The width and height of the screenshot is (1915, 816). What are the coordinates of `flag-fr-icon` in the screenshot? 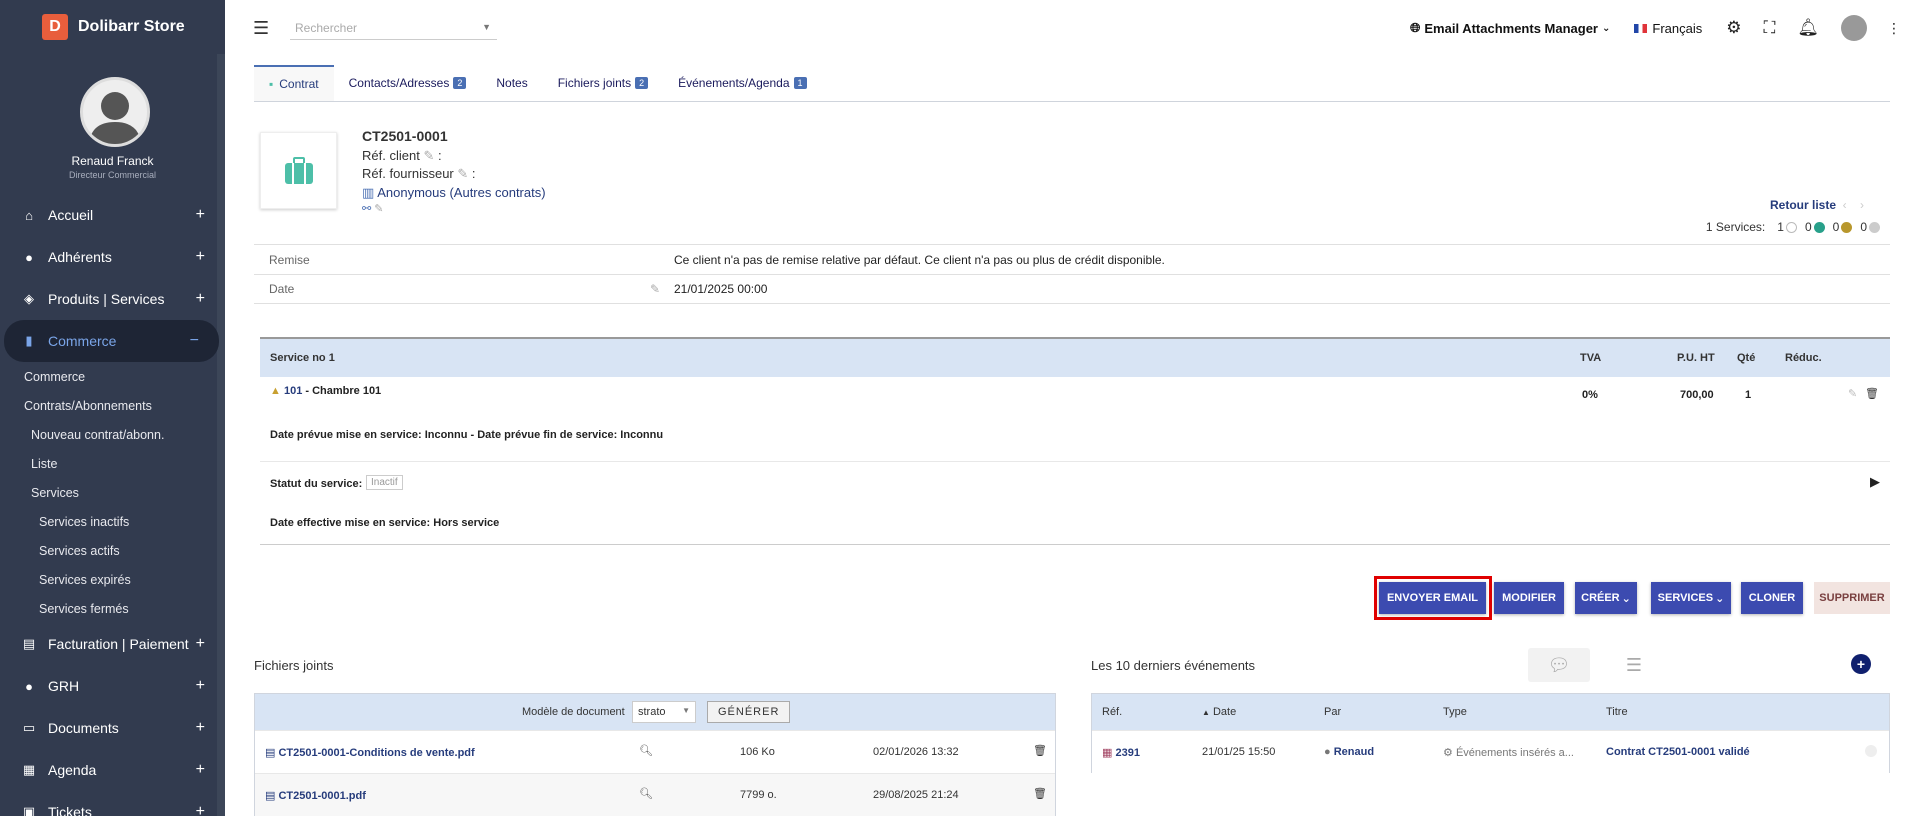 It's located at (1641, 28).